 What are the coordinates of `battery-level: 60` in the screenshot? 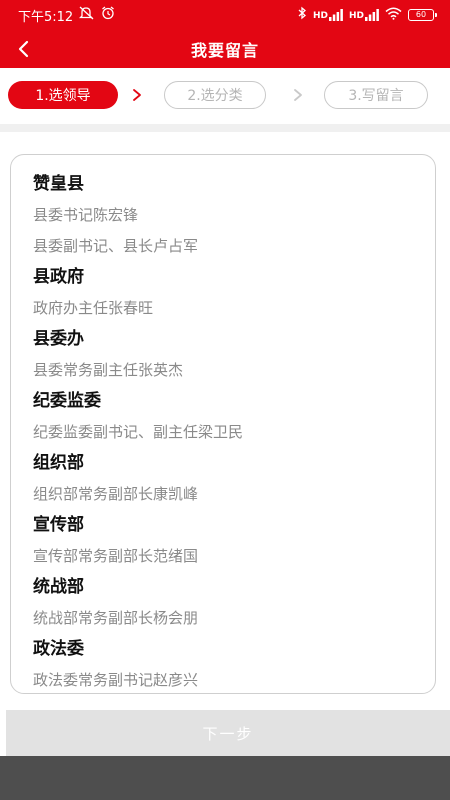 It's located at (421, 14).